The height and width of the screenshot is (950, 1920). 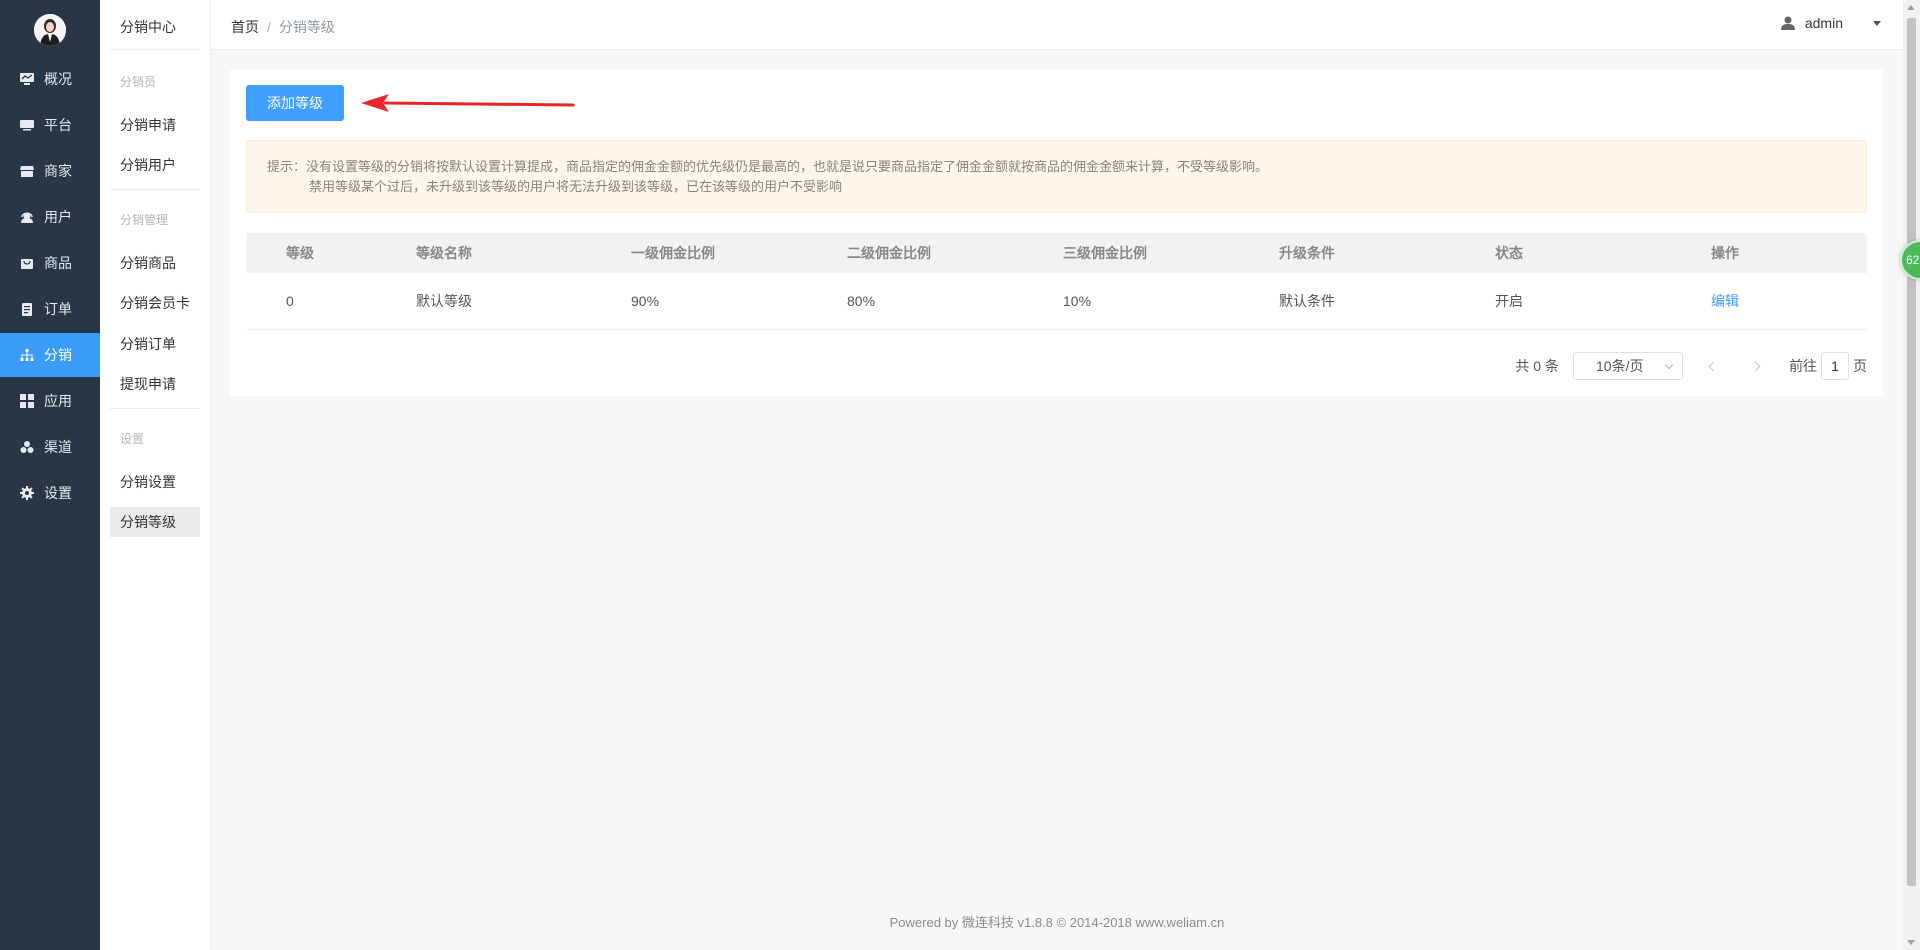 I want to click on main-sidebar: 概况 平台 商家 用户 商品 订单 分销 应用 渠道 设置, so click(x=50, y=475).